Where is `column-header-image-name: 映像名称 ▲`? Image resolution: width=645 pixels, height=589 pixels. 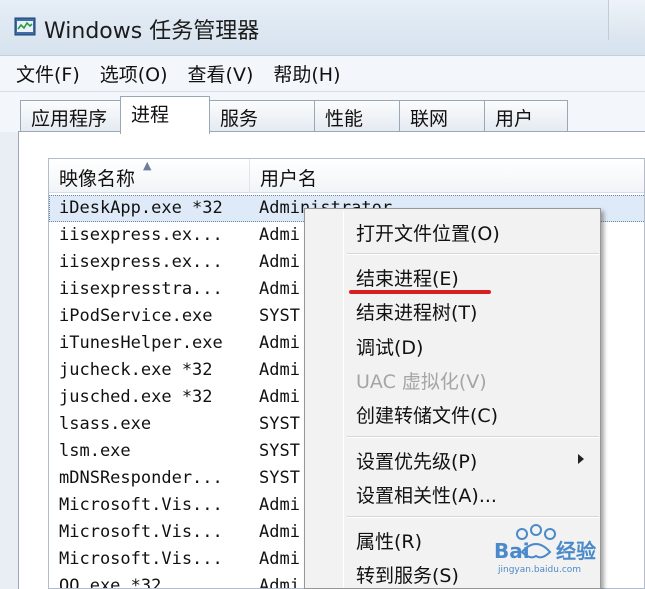 column-header-image-name: 映像名称 ▲ is located at coordinates (149, 176).